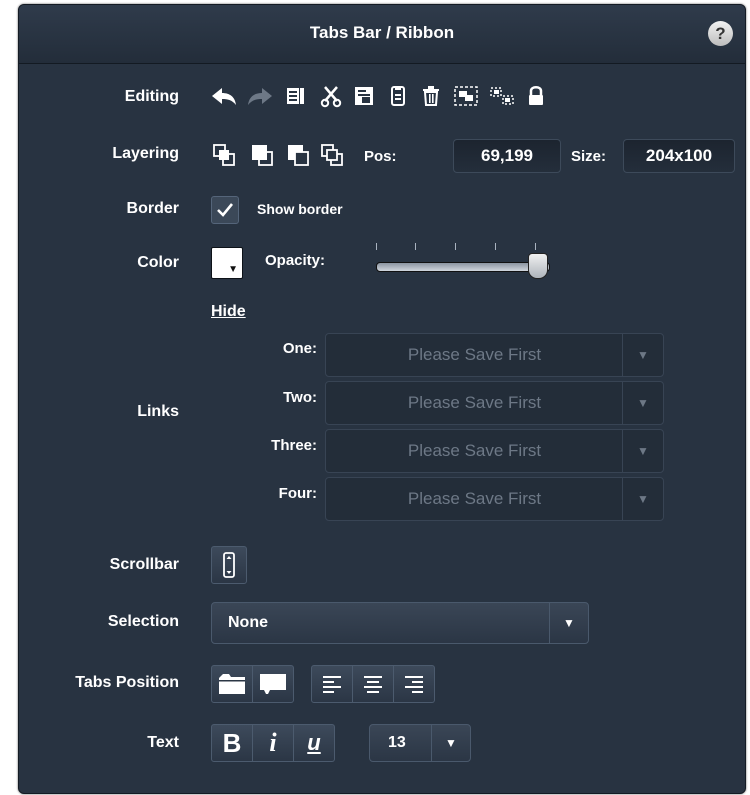  I want to click on links-label: Links, so click(158, 411).